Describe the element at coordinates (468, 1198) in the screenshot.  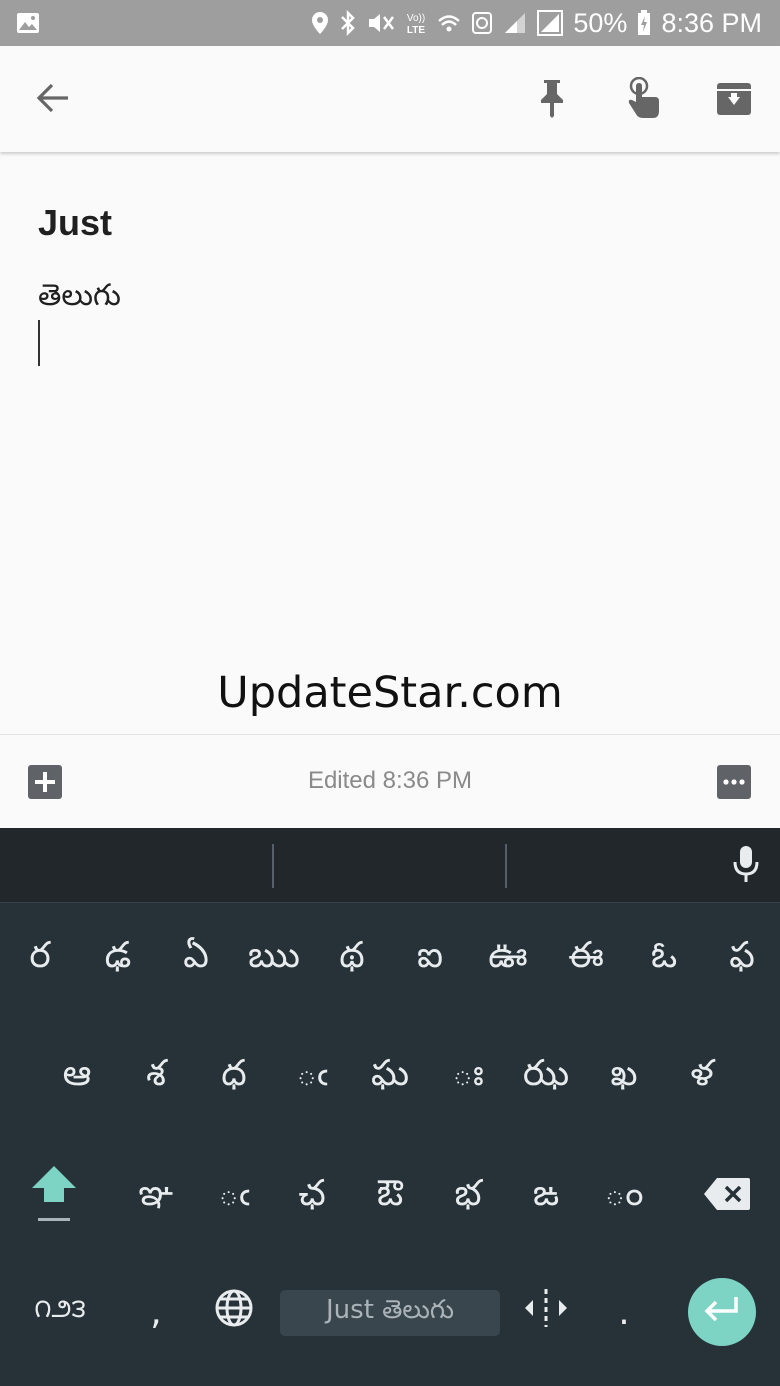
I see `key: భ` at that location.